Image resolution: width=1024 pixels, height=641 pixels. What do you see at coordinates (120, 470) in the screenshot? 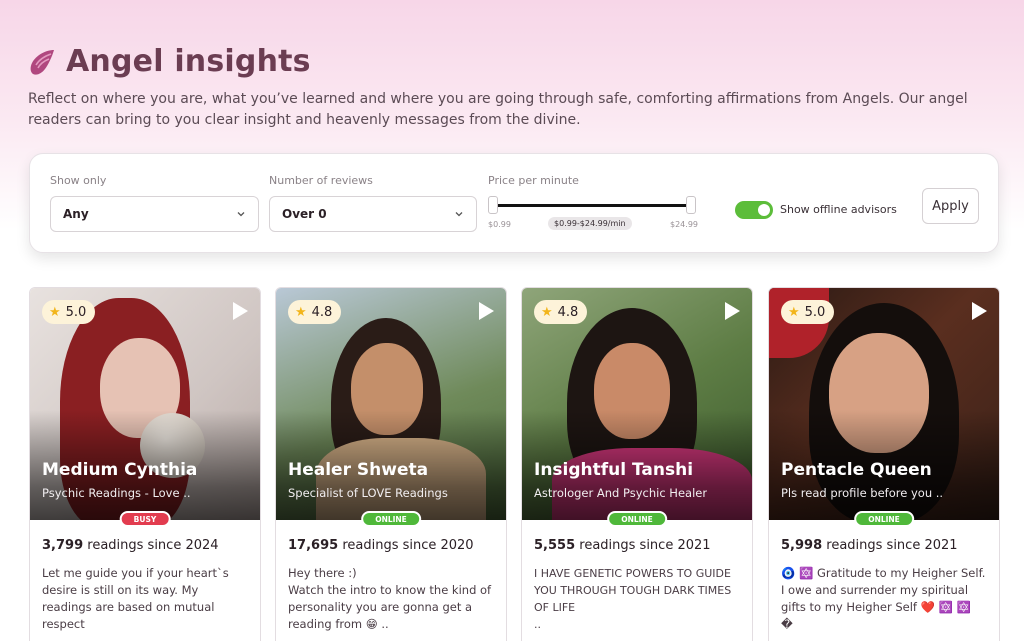
I see `advisor-name: Medium Cynthia` at bounding box center [120, 470].